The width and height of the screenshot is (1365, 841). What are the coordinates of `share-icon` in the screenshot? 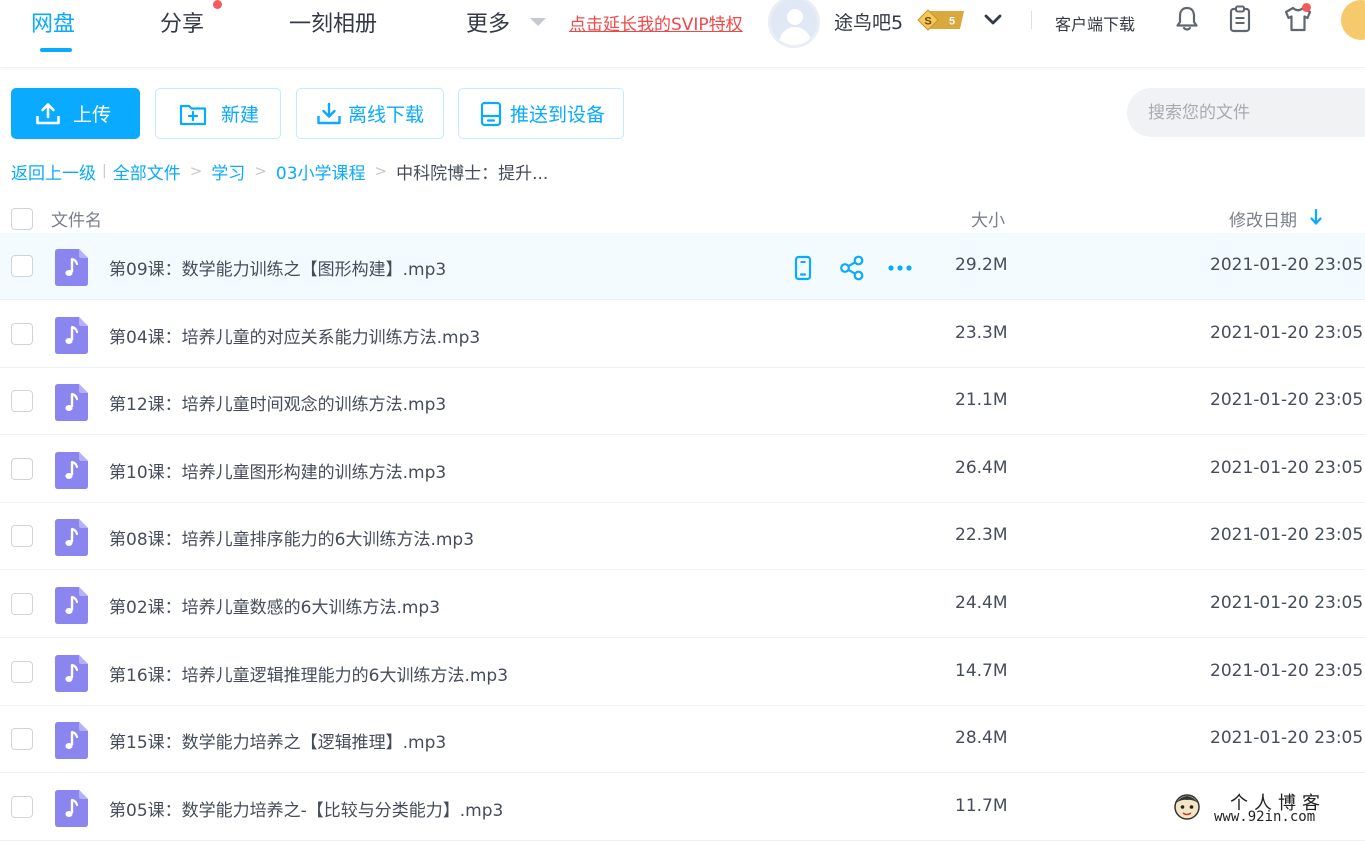 It's located at (852, 268).